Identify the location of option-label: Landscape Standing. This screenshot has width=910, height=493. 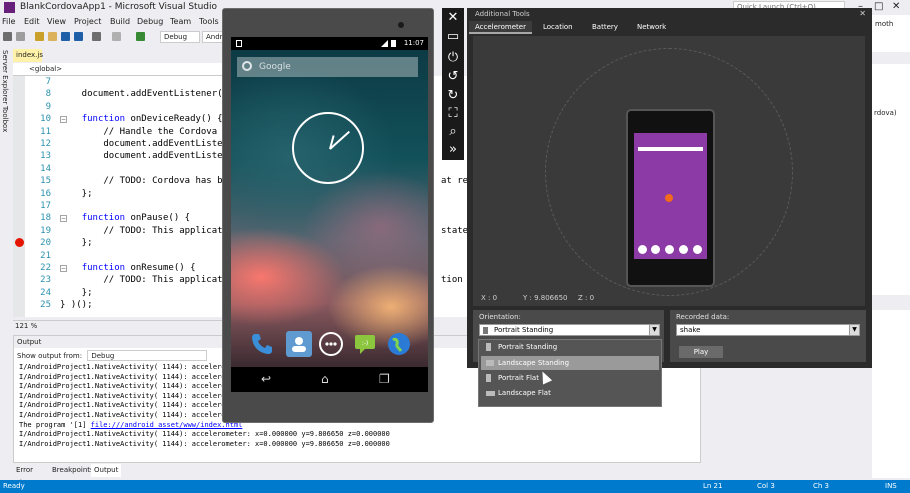
(534, 363).